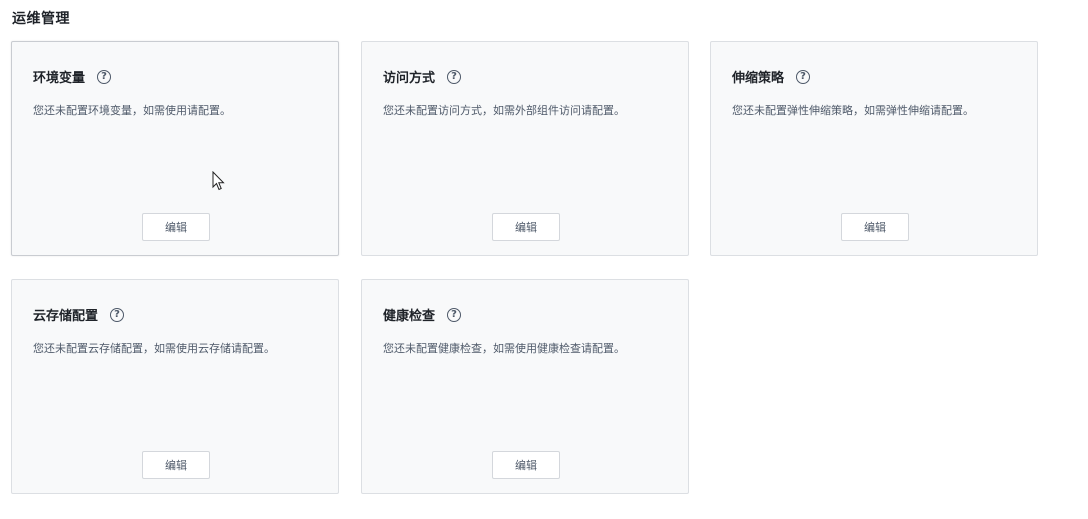  What do you see at coordinates (132, 110) in the screenshot?
I see `card-description: 您还未配置环境变量，如需使用请配置。` at bounding box center [132, 110].